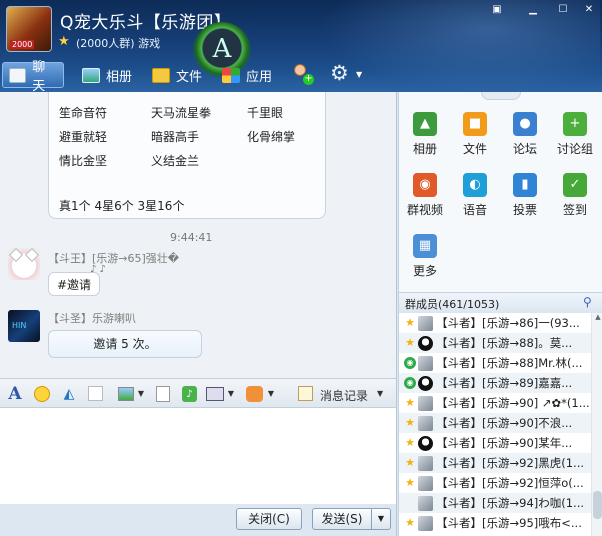 The image size is (602, 536). What do you see at coordinates (475, 134) in the screenshot?
I see `app-file: ■ 文件` at bounding box center [475, 134].